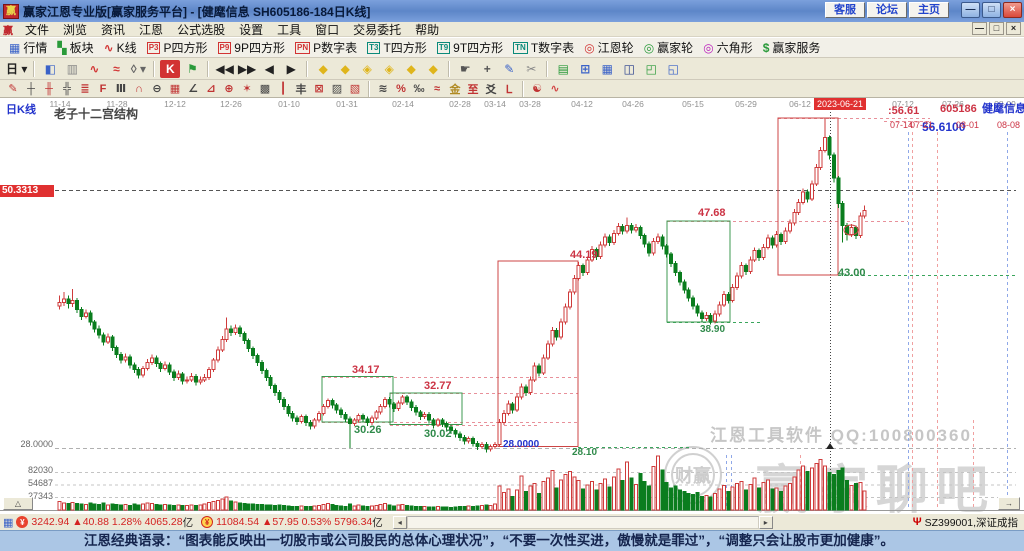  I want to click on flag-icon: ⚑, so click(192, 69).